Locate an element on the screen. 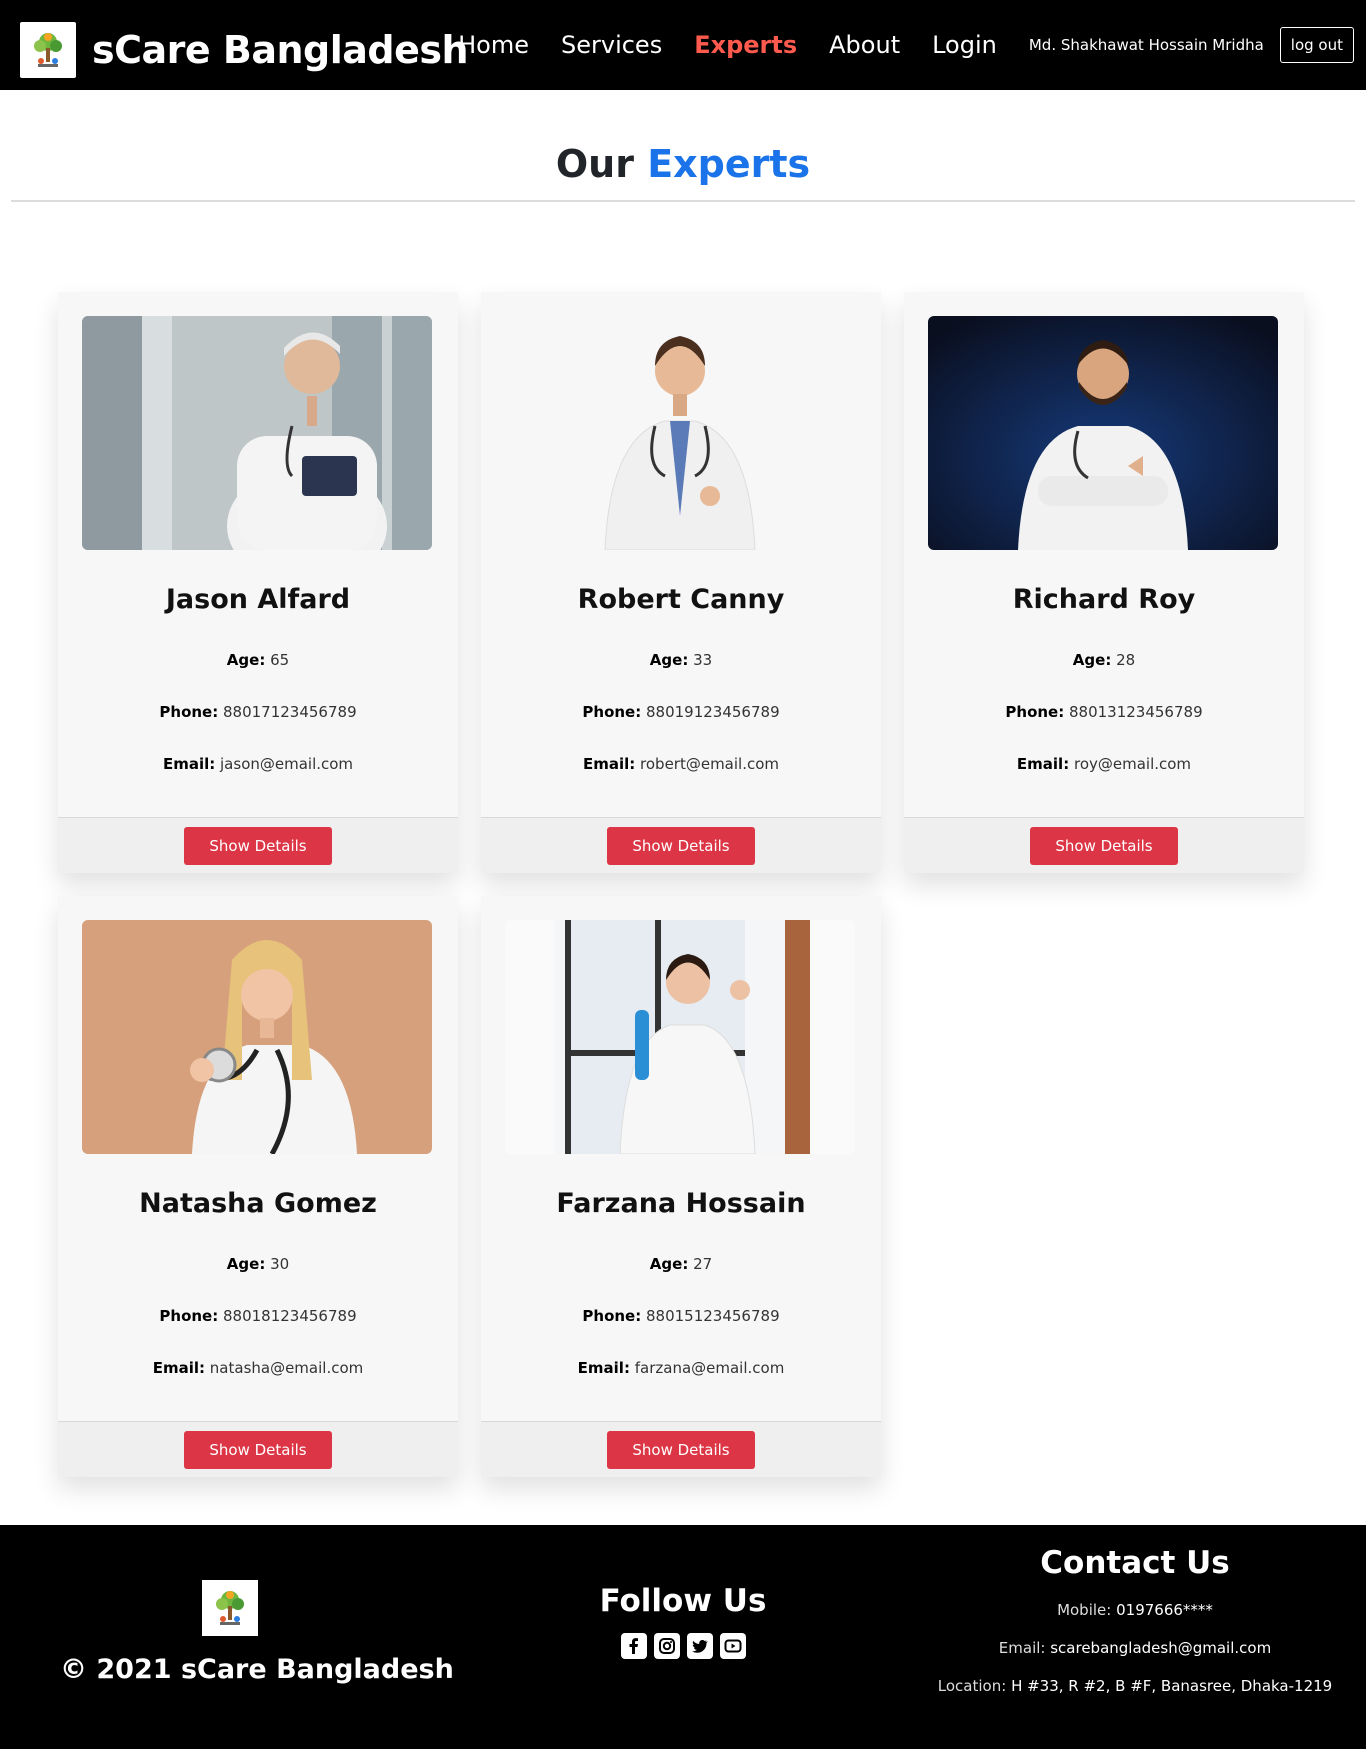  expert-age: Age: 28 is located at coordinates (1104, 660).